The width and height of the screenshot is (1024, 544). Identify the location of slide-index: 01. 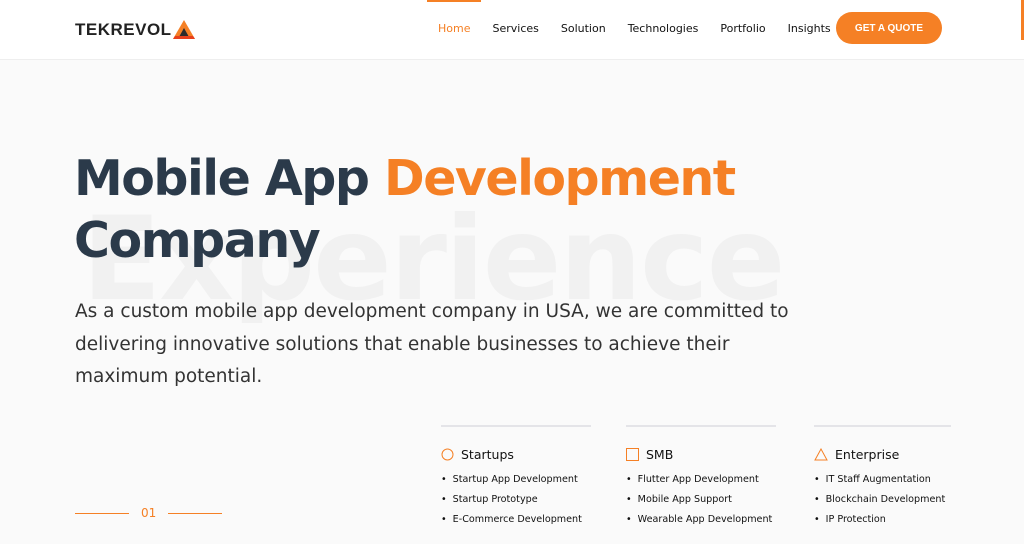
(149, 513).